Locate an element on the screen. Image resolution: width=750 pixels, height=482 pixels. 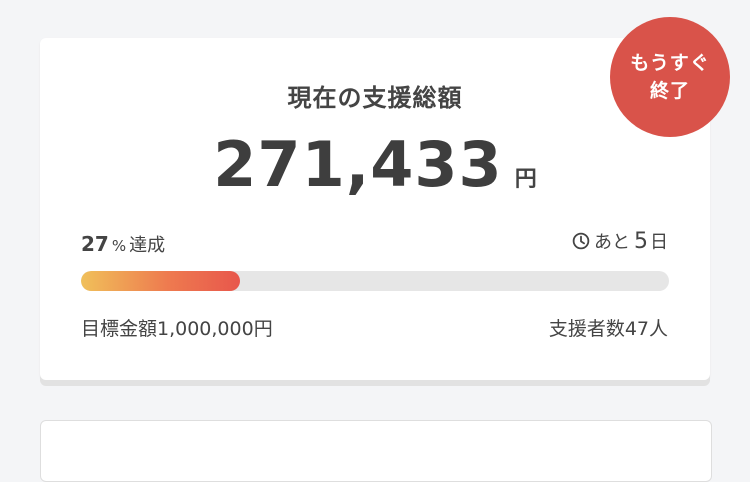
total-amount: 271,433 is located at coordinates (358, 164).